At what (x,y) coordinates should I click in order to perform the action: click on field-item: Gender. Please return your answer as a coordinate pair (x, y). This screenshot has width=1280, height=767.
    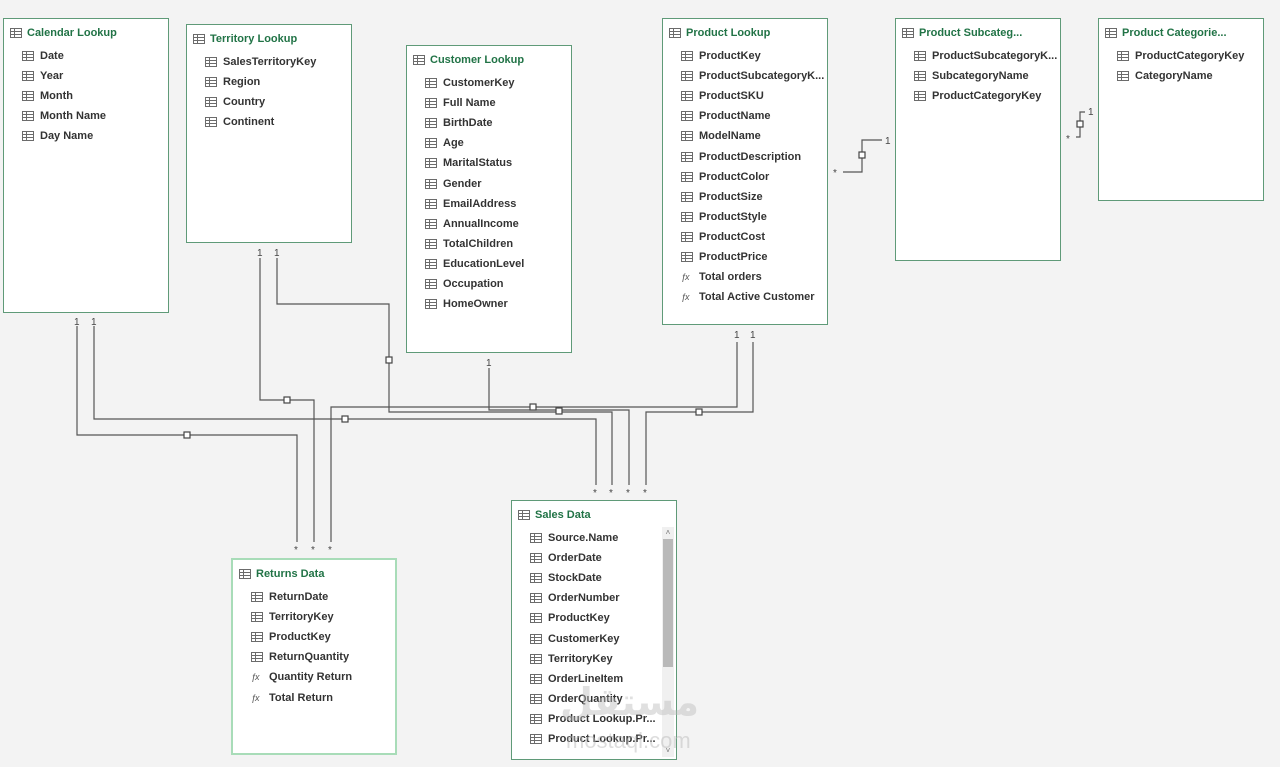
    Looking at the image, I should click on (498, 183).